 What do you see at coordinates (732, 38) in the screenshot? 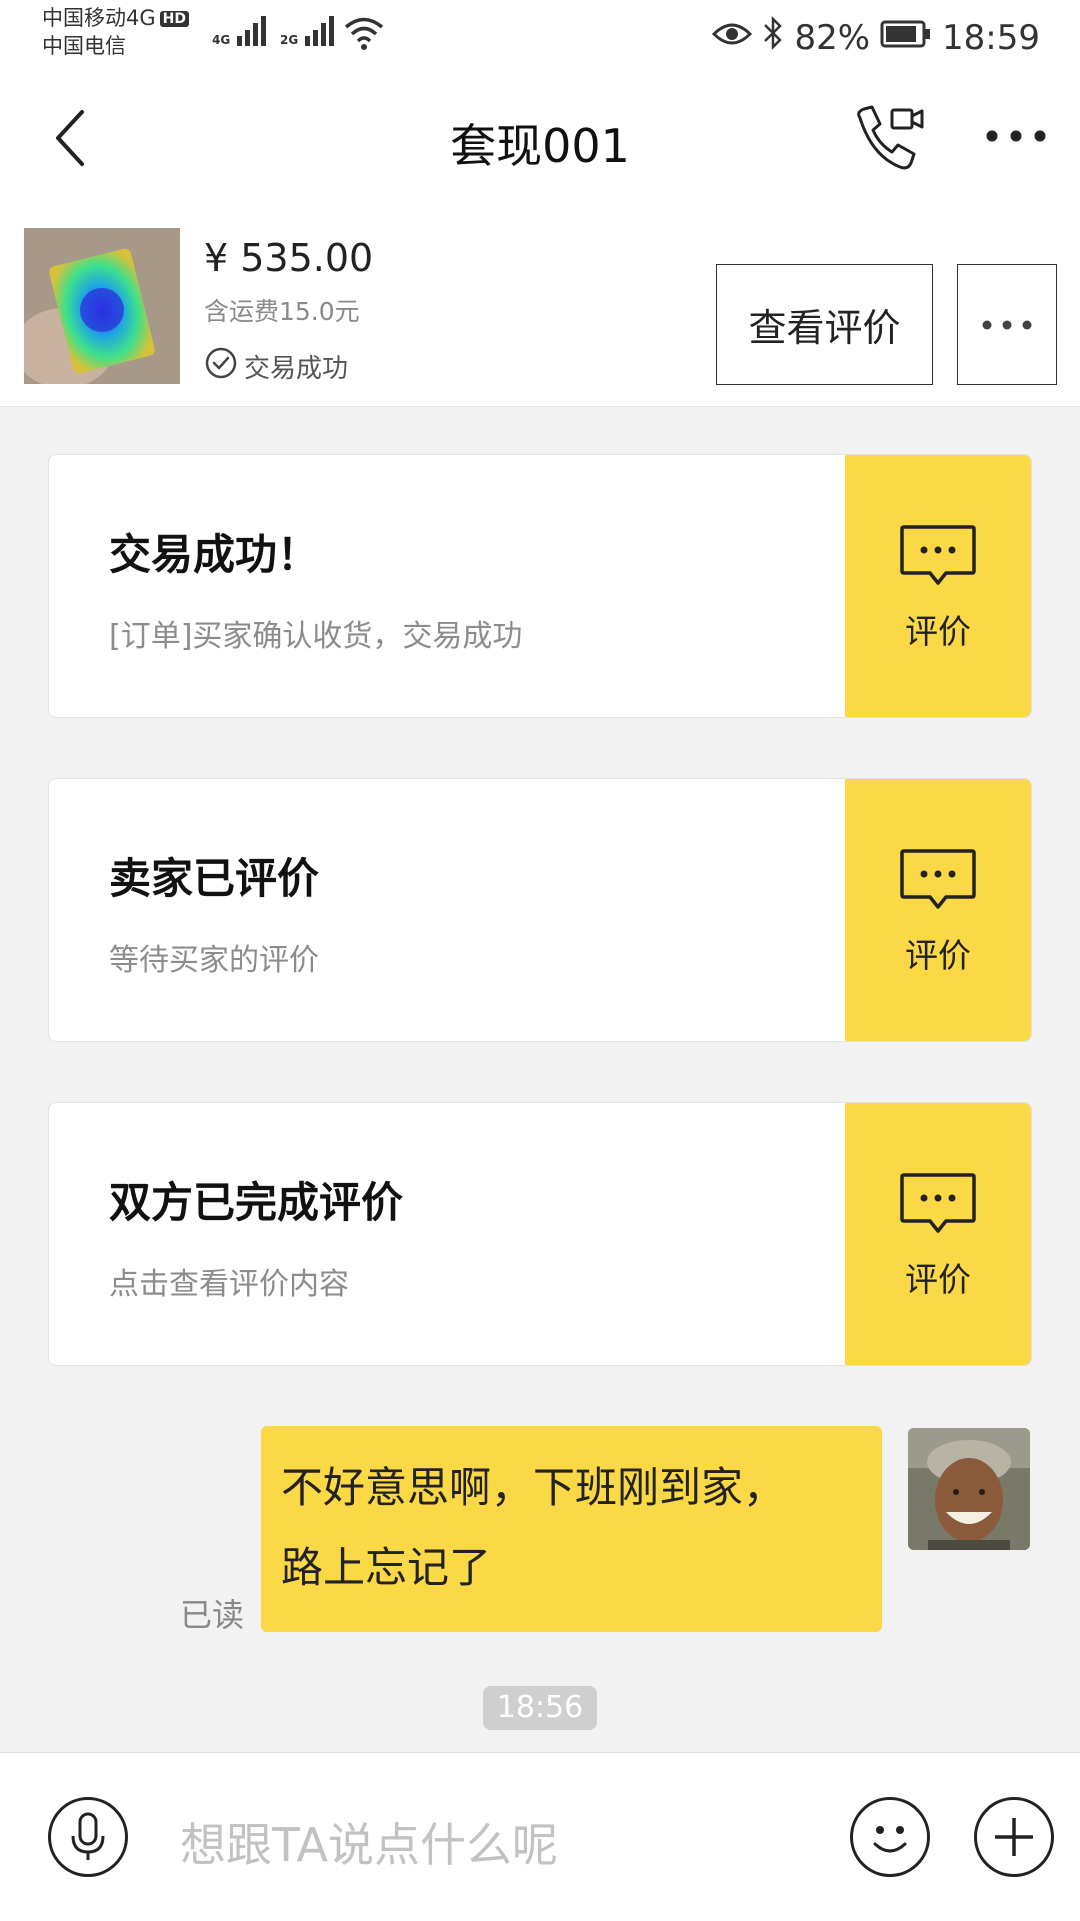
I see `eye-icon` at bounding box center [732, 38].